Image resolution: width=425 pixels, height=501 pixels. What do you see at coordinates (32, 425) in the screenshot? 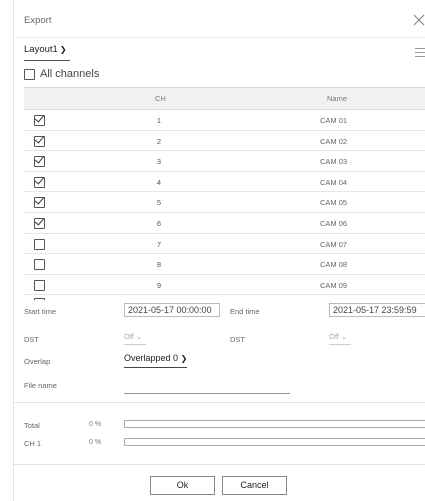
I see `total-progress-label: Total` at bounding box center [32, 425].